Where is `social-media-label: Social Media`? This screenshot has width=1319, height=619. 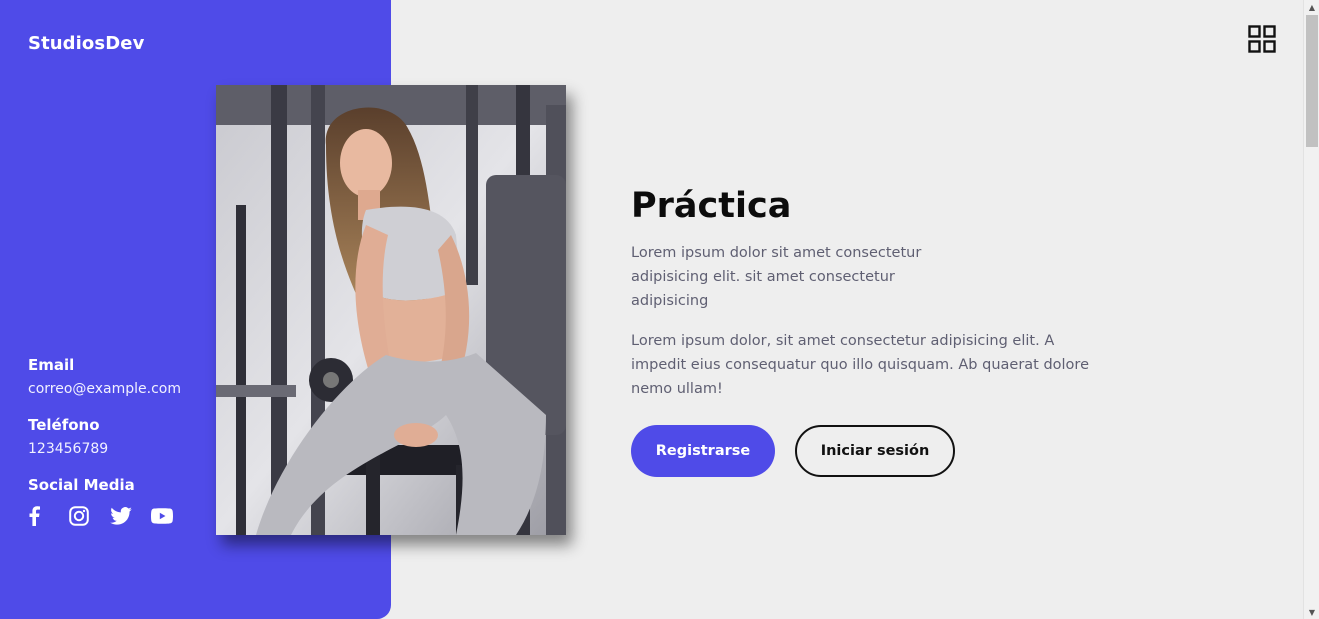 social-media-label: Social Media is located at coordinates (81, 485).